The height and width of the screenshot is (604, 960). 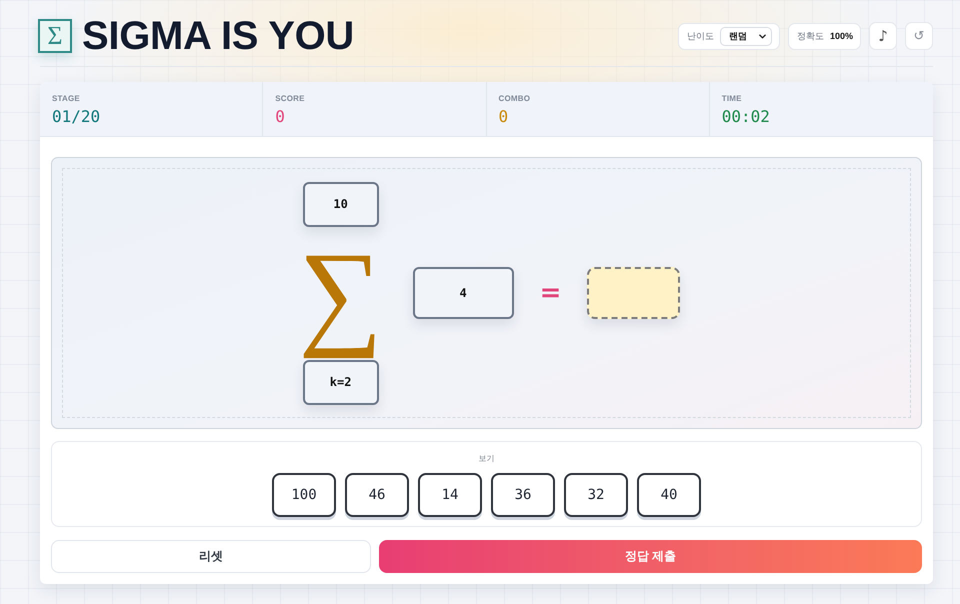 What do you see at coordinates (66, 99) in the screenshot?
I see `stat-label: STAGE` at bounding box center [66, 99].